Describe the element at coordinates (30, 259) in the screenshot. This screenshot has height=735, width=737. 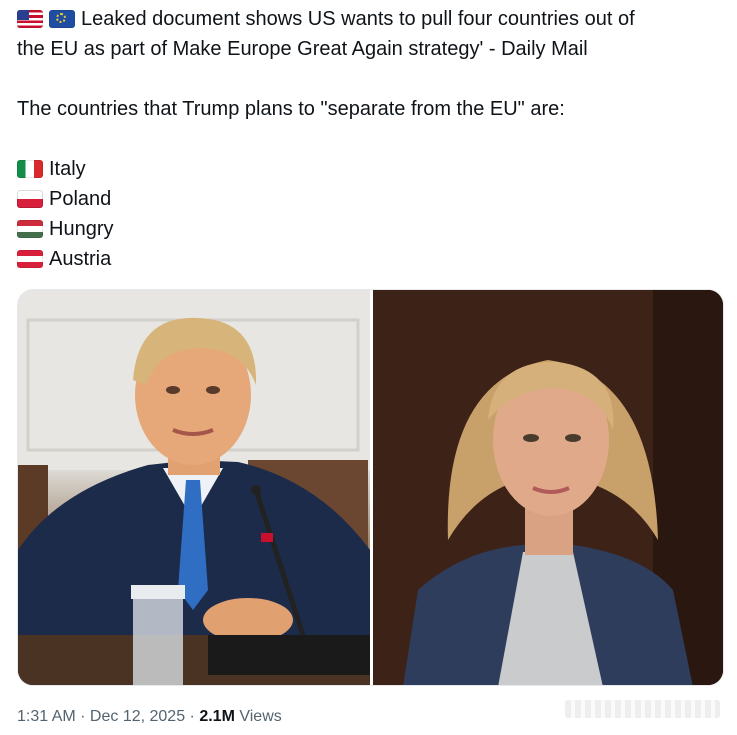
I see `austria-flag-icon` at that location.